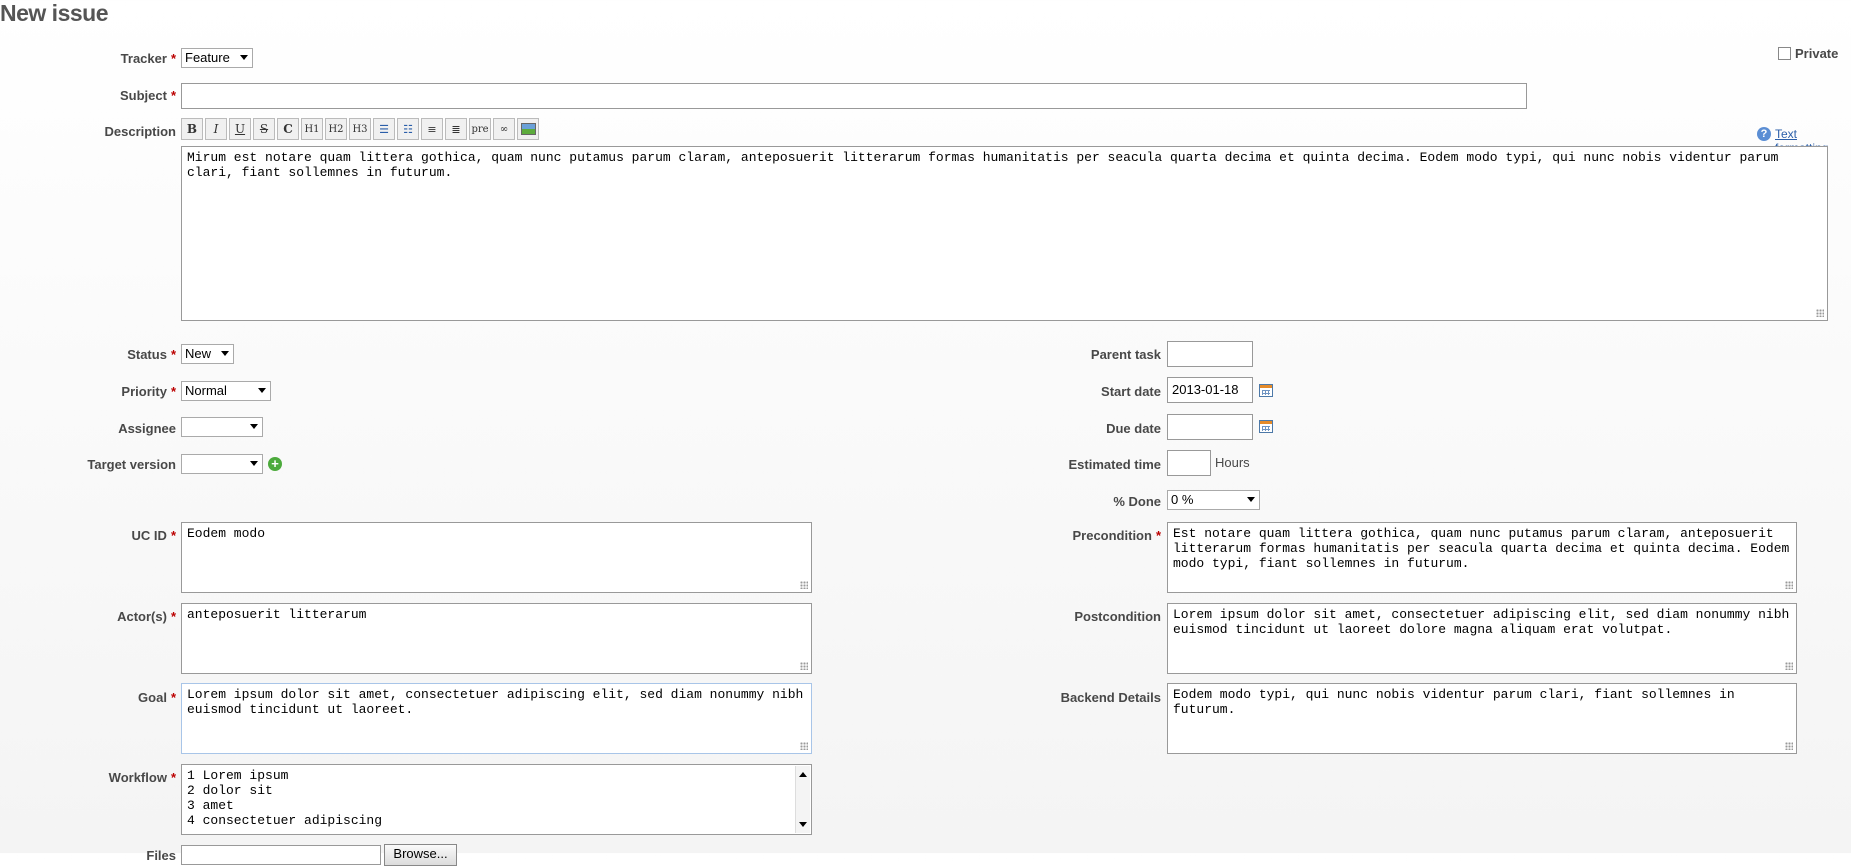 This screenshot has height=866, width=1851. Describe the element at coordinates (54, 13) in the screenshot. I see `page-title: New issue` at that location.